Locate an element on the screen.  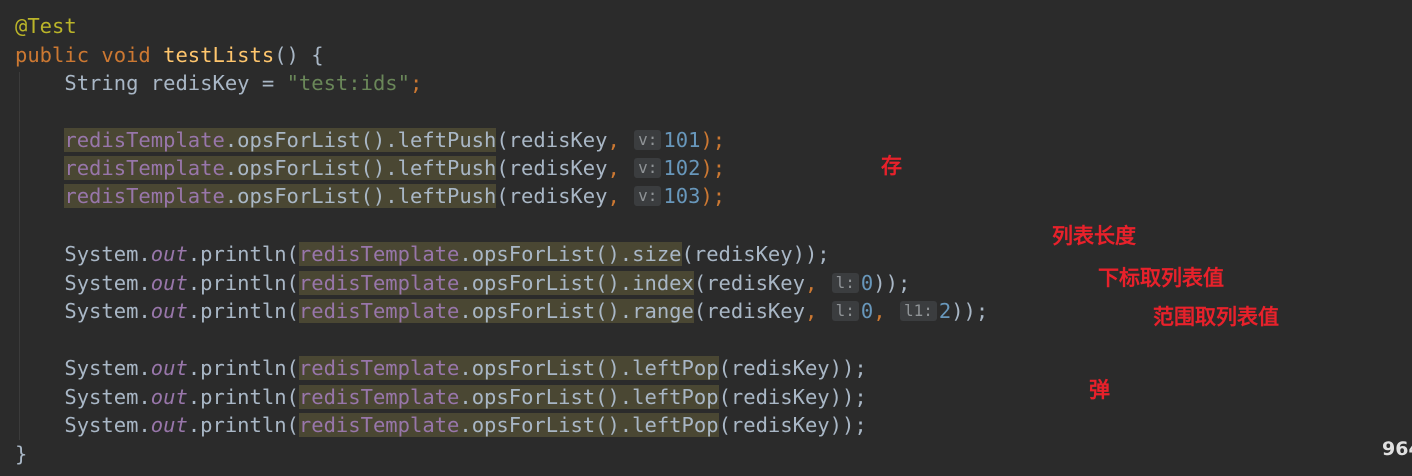
param-hint-l1: l1: is located at coordinates (918, 311).